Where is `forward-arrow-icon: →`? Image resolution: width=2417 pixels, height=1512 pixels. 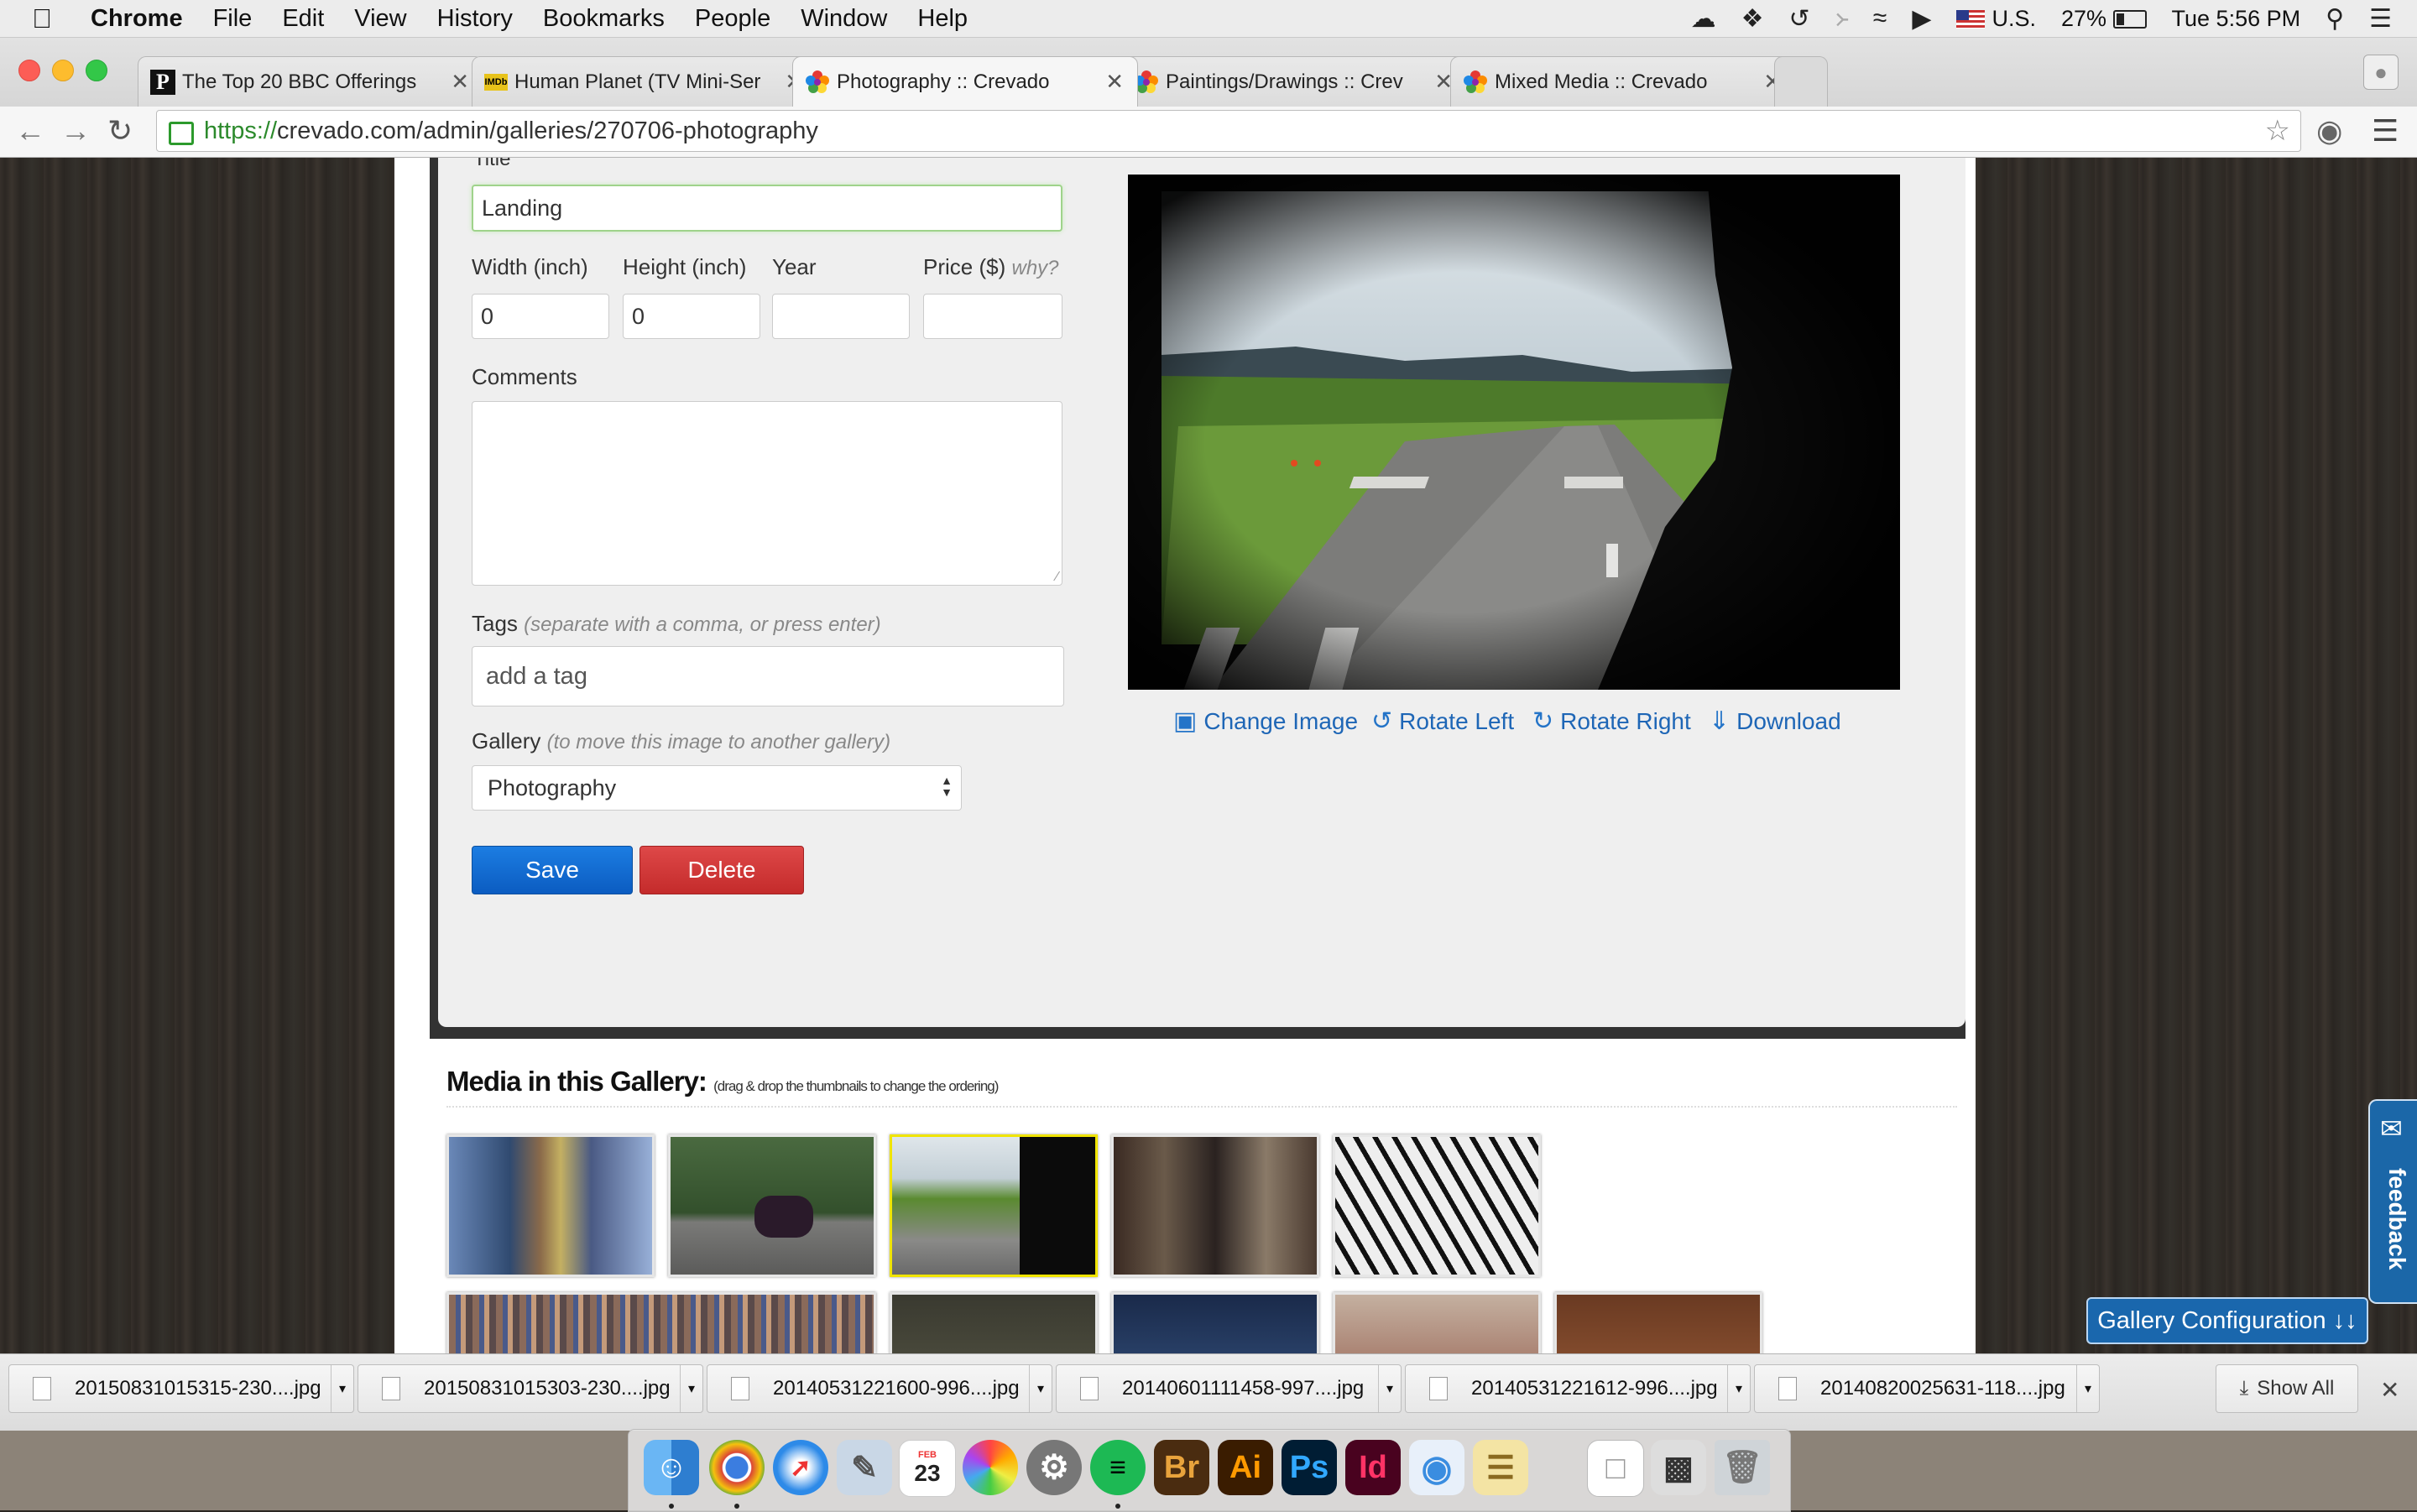 forward-arrow-icon: → is located at coordinates (75, 131).